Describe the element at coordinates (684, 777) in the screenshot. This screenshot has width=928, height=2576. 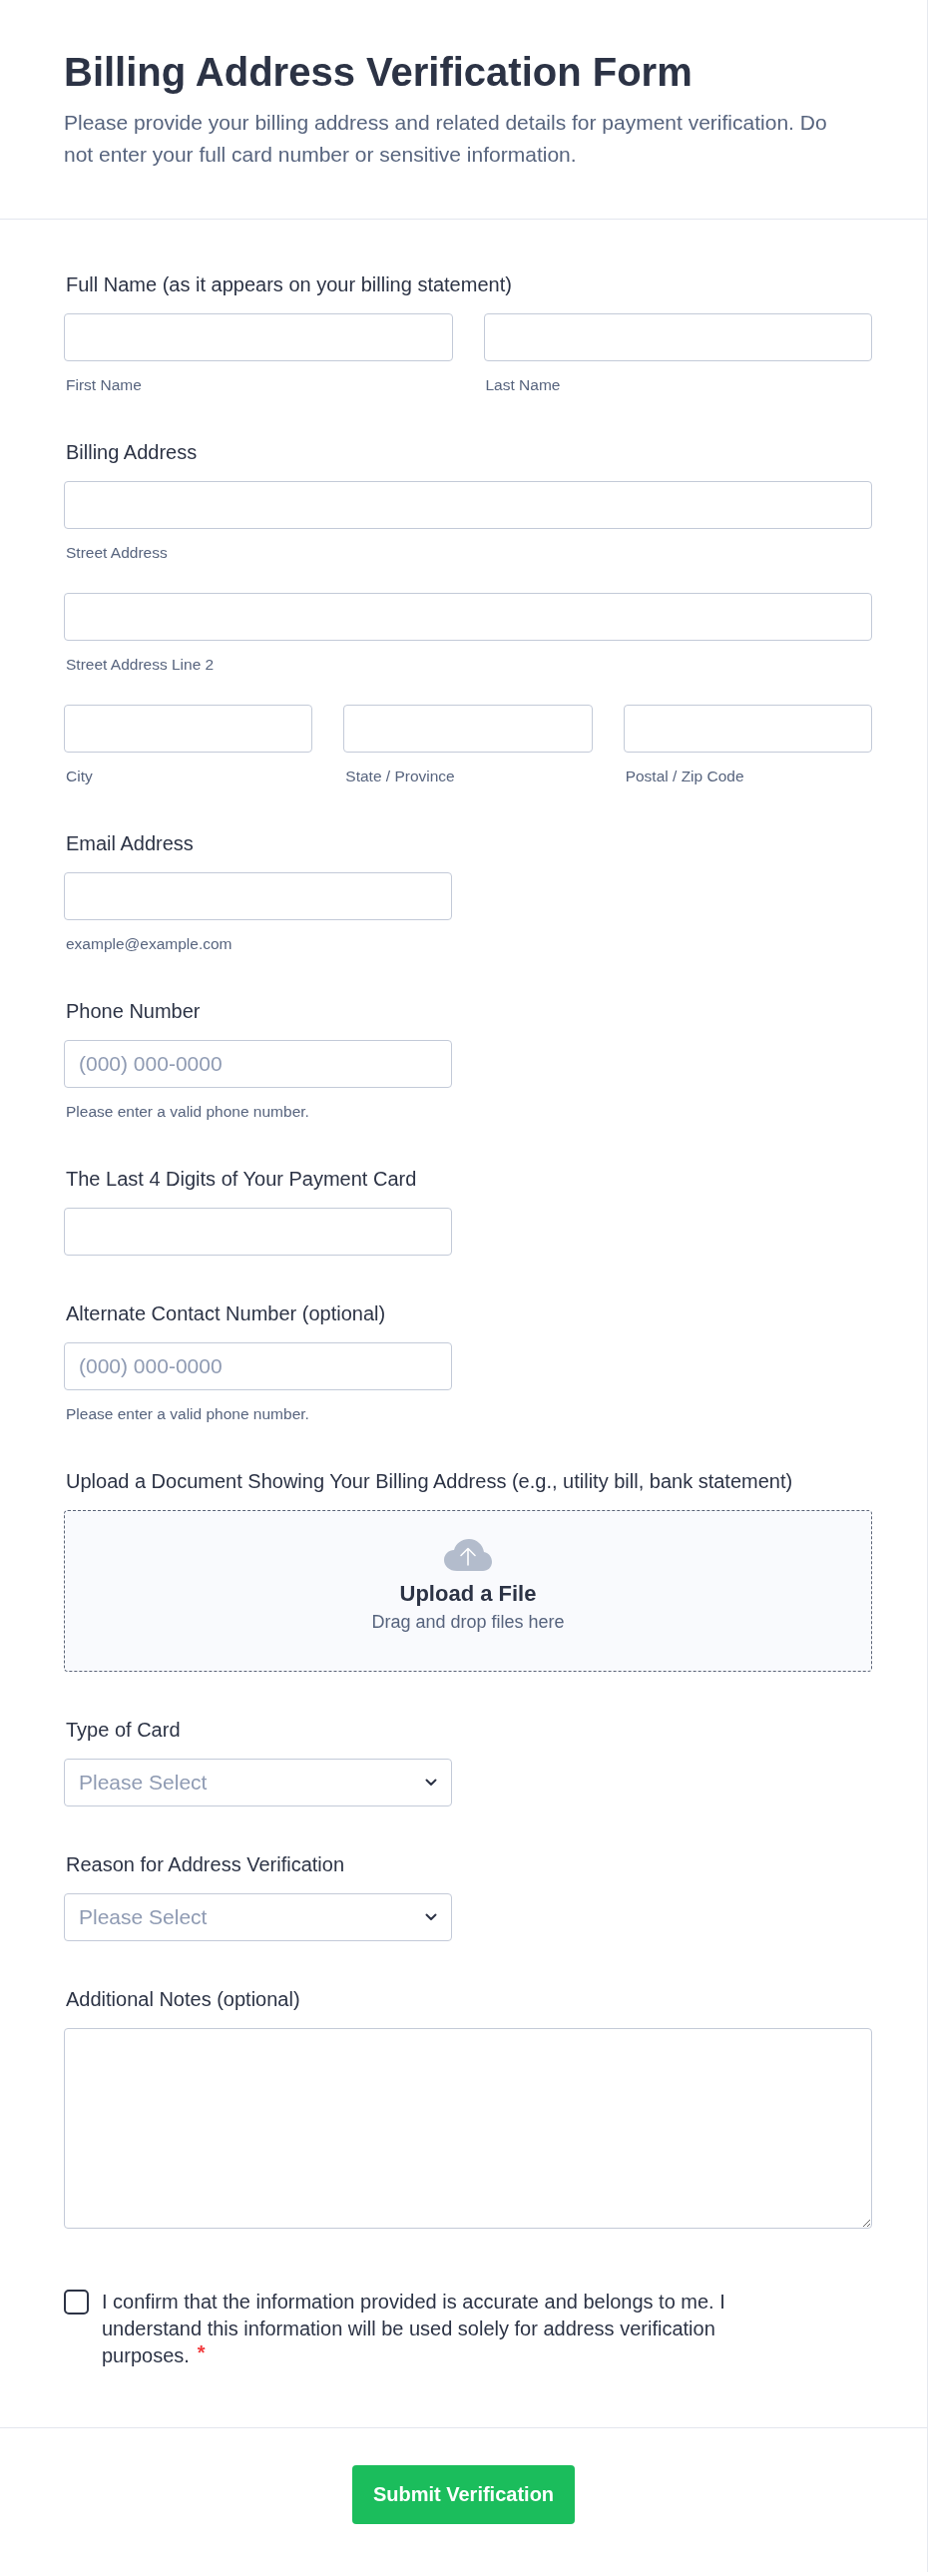
I see `field-sublabel: Postal / Zip Code` at that location.